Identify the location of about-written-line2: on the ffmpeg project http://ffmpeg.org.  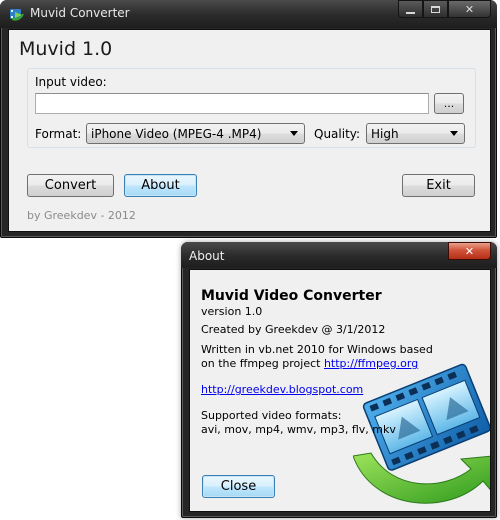
(309, 363).